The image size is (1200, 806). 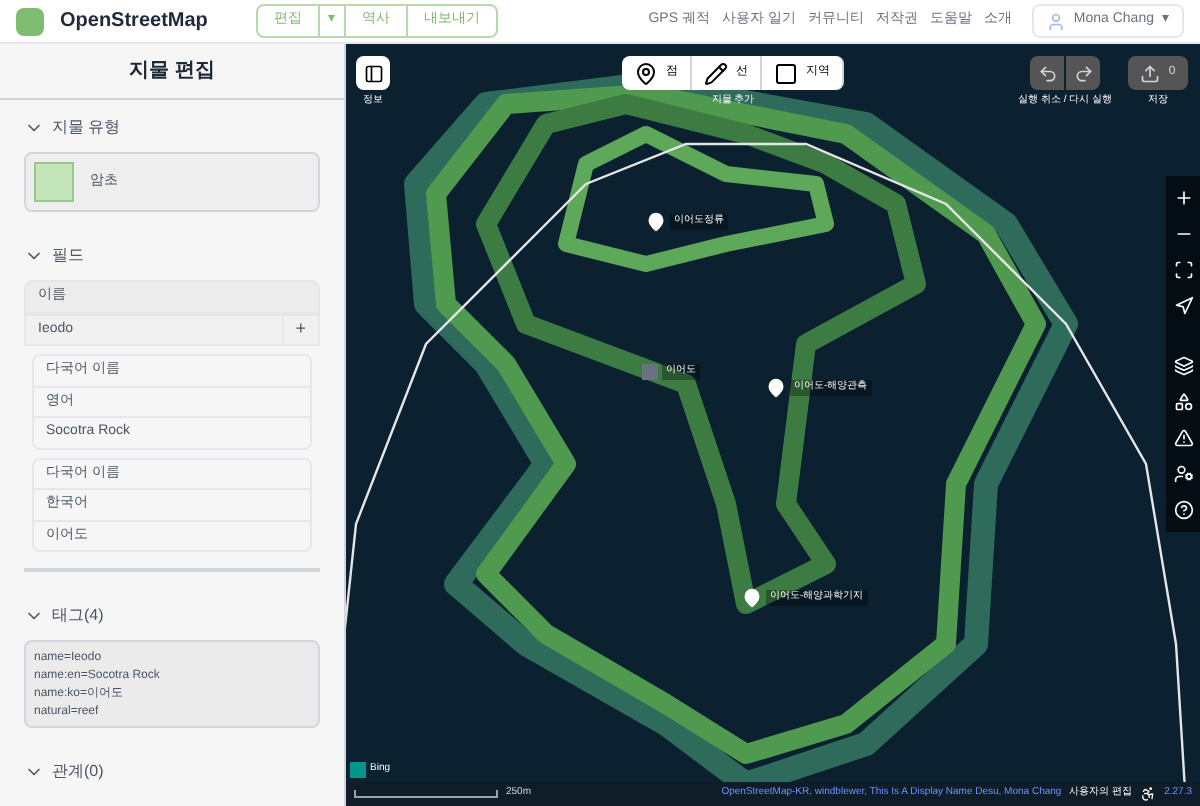 I want to click on preferences-icon, so click(x=1183, y=474).